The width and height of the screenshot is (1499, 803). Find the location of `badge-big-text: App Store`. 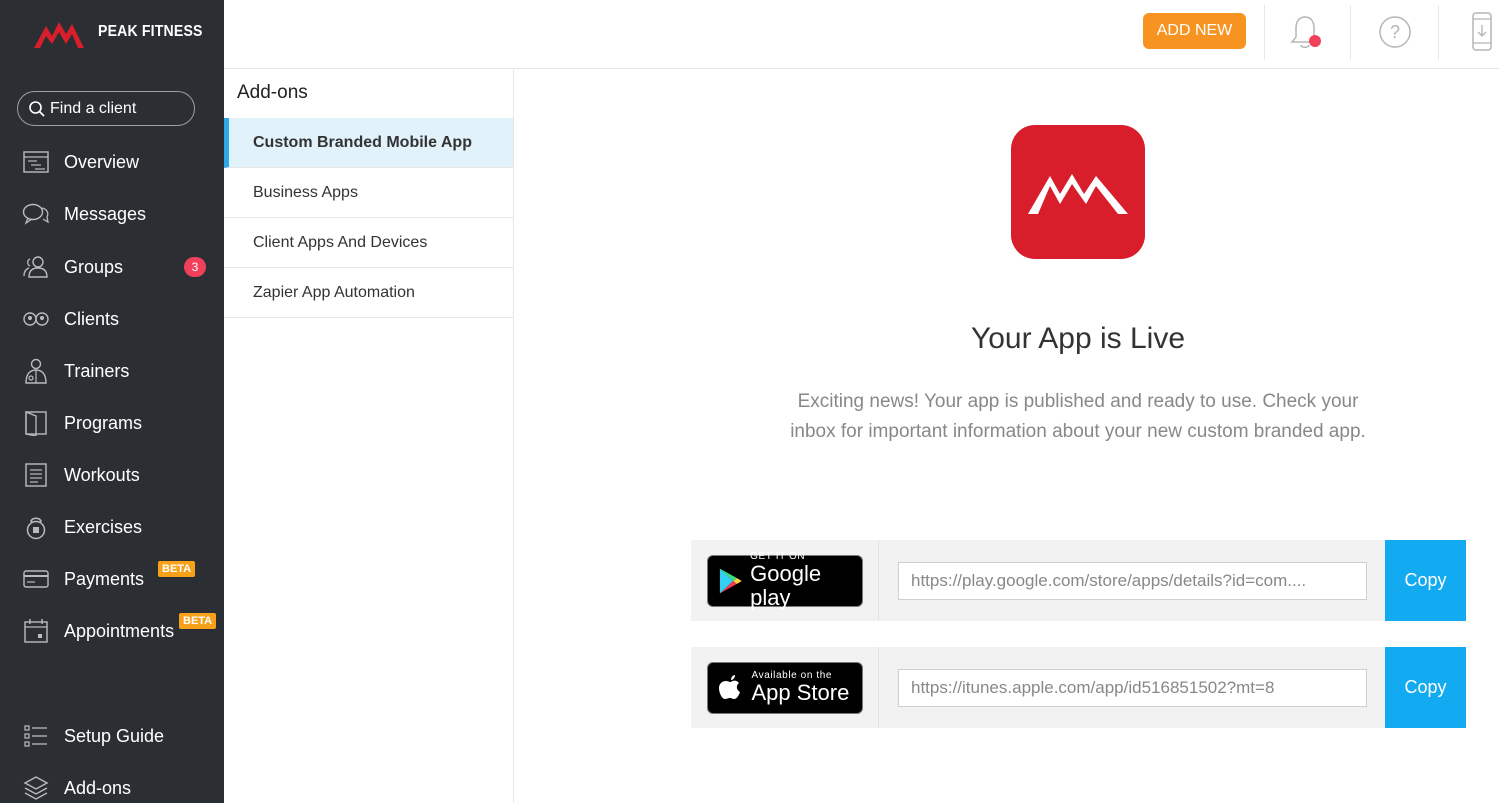

badge-big-text: App Store is located at coordinates (800, 692).